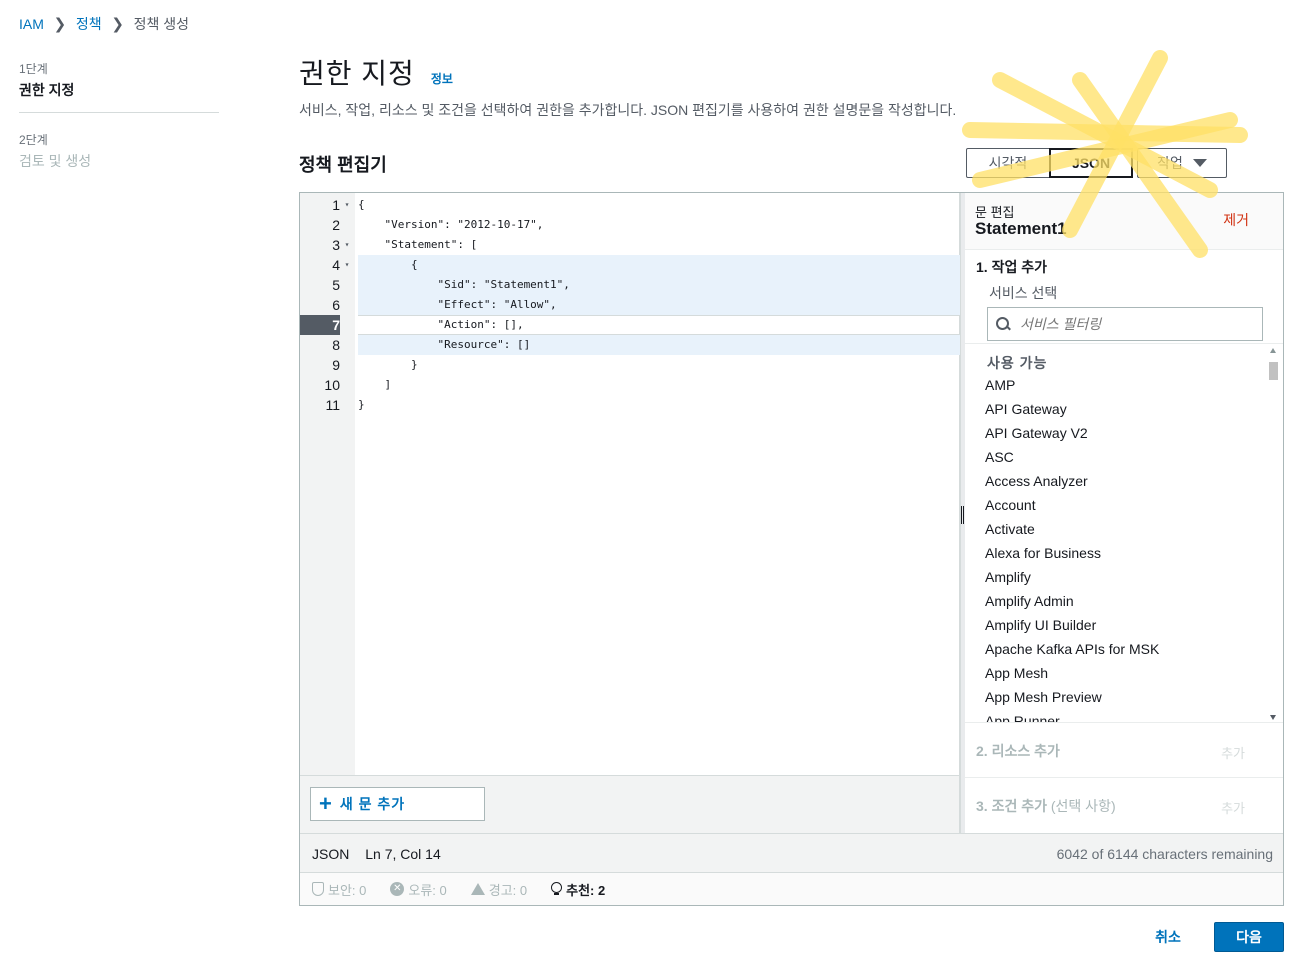  I want to click on code-text: "Version": "2012-10-17",, so click(451, 224).